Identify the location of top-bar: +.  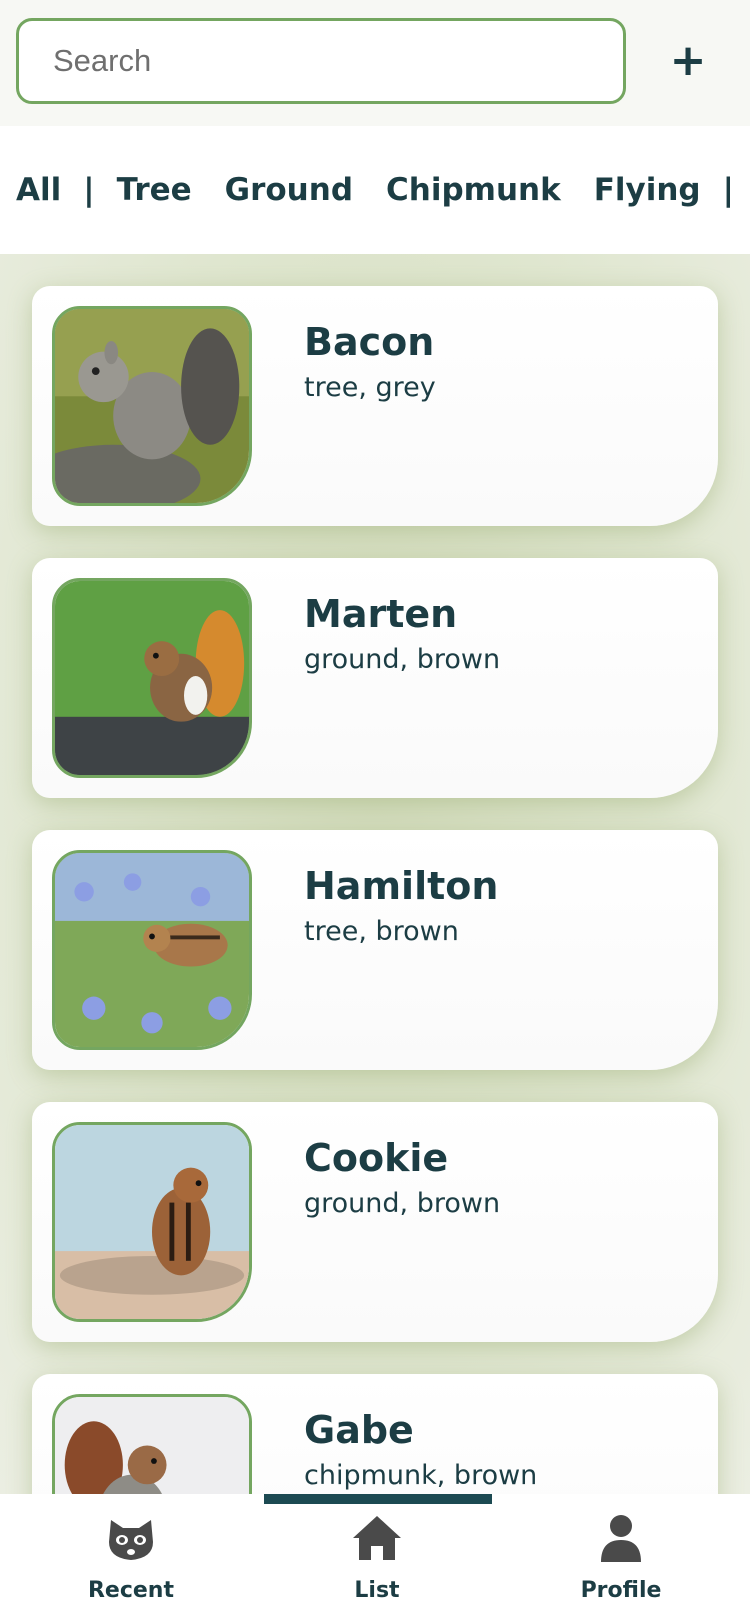
(375, 63).